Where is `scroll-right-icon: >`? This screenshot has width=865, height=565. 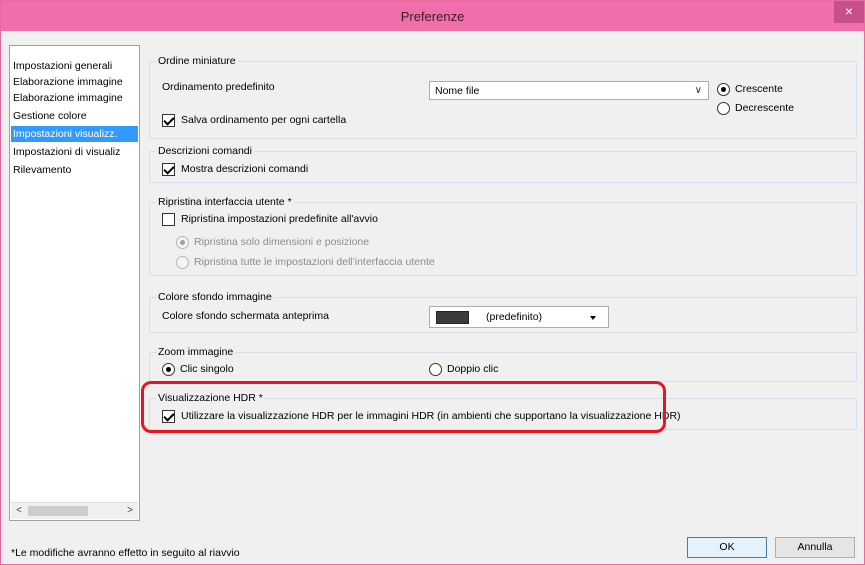
scroll-right-icon: > is located at coordinates (130, 511).